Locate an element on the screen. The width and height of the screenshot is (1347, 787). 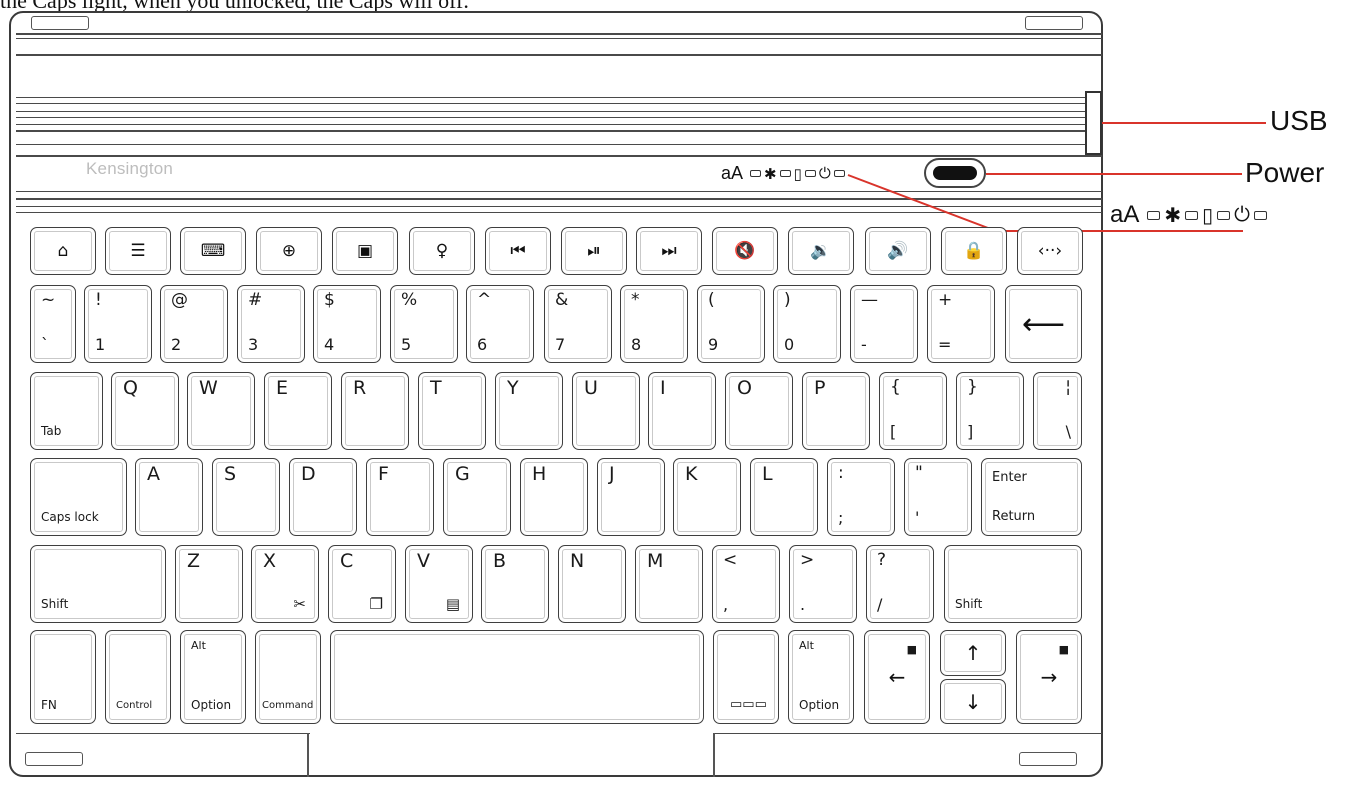
left-arrow-key: ← ■ is located at coordinates (897, 677).